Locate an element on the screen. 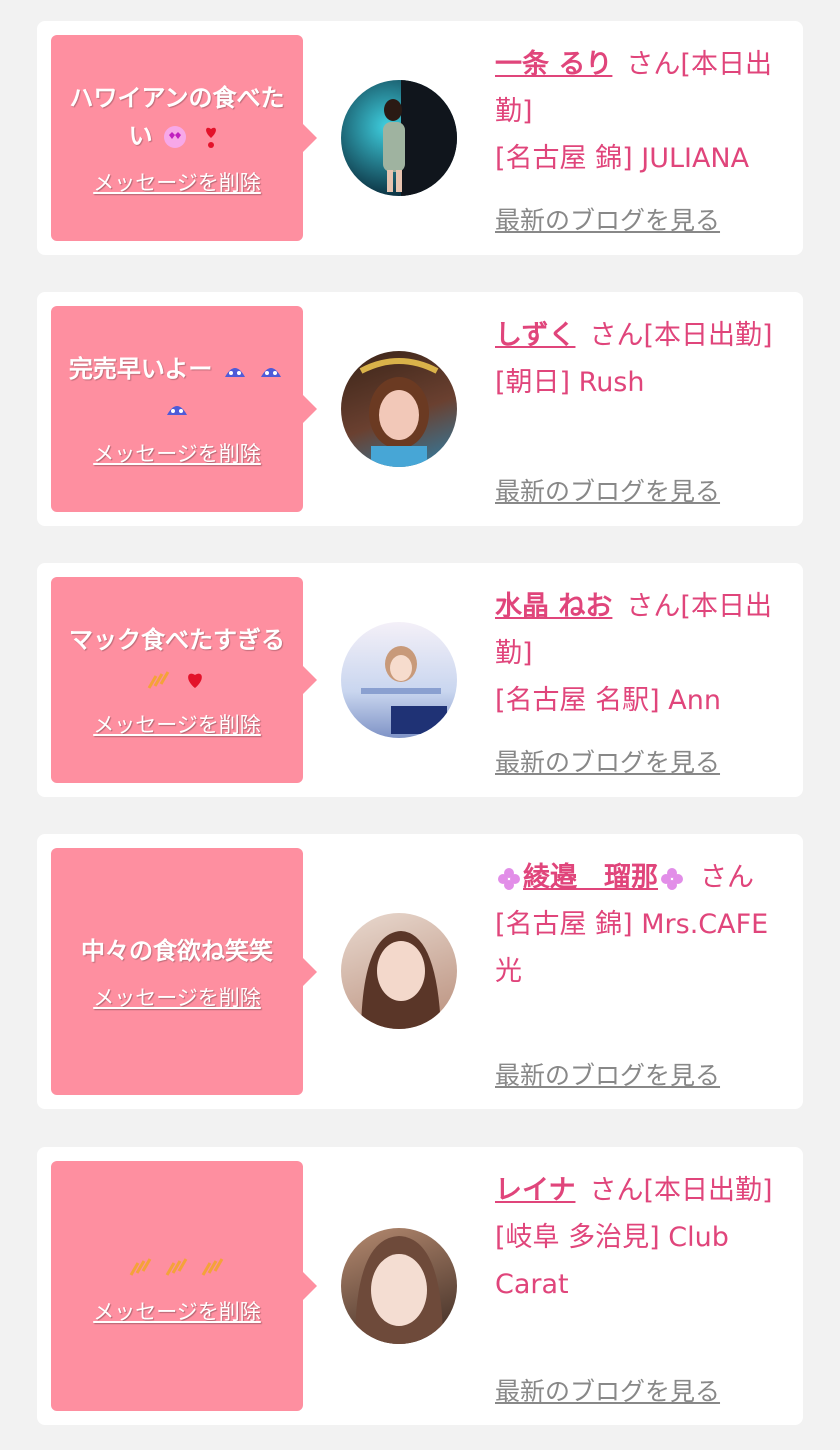 Image resolution: width=840 pixels, height=1450 pixels. heart-eyes-icon is located at coordinates (175, 137).